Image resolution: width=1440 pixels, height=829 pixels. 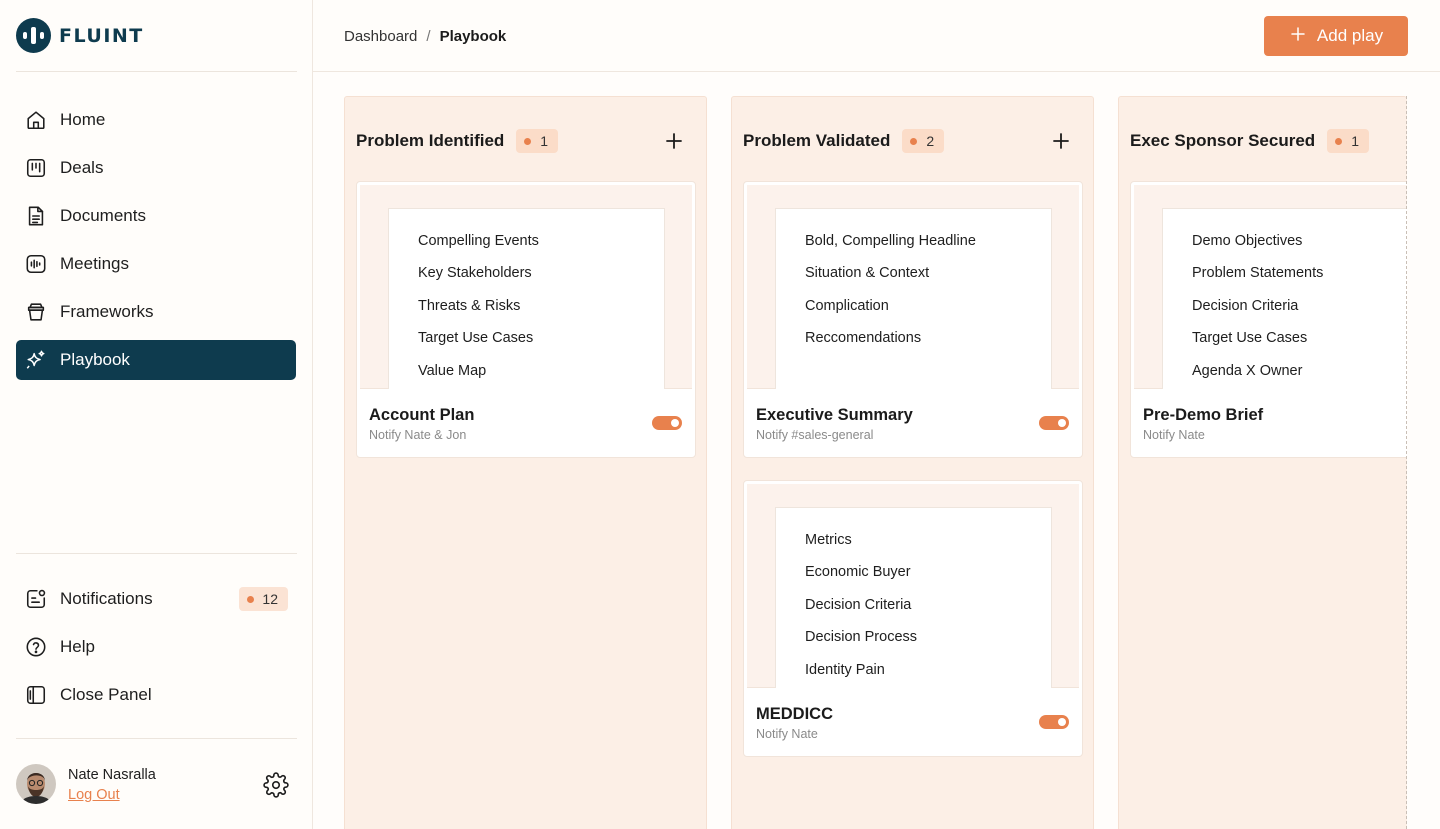 What do you see at coordinates (83, 119) in the screenshot?
I see `sidebar-item-label: Home` at bounding box center [83, 119].